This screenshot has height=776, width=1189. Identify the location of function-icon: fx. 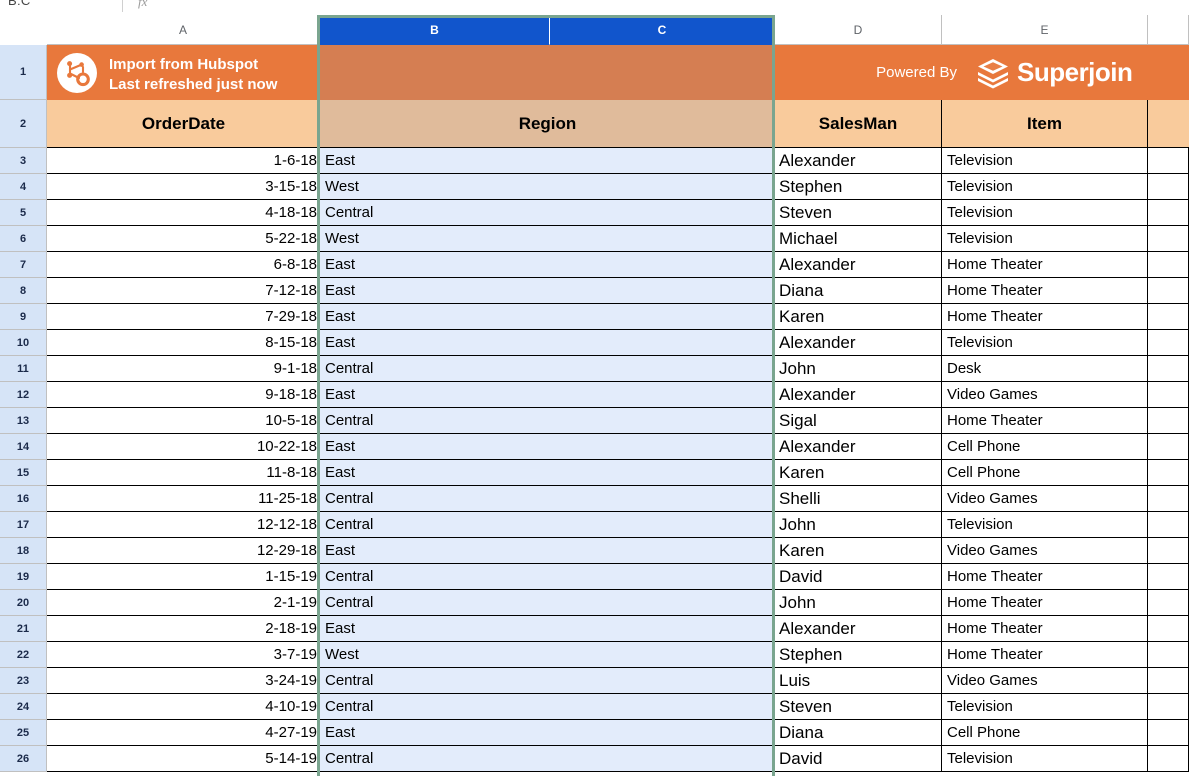
(142, 5).